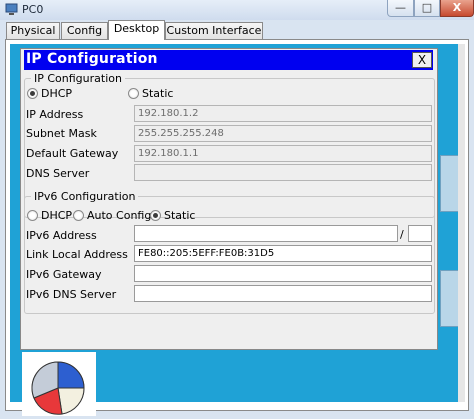 Image resolution: width=474 pixels, height=419 pixels. Describe the element at coordinates (180, 215) in the screenshot. I see `ipv6-static-label: Static` at that location.